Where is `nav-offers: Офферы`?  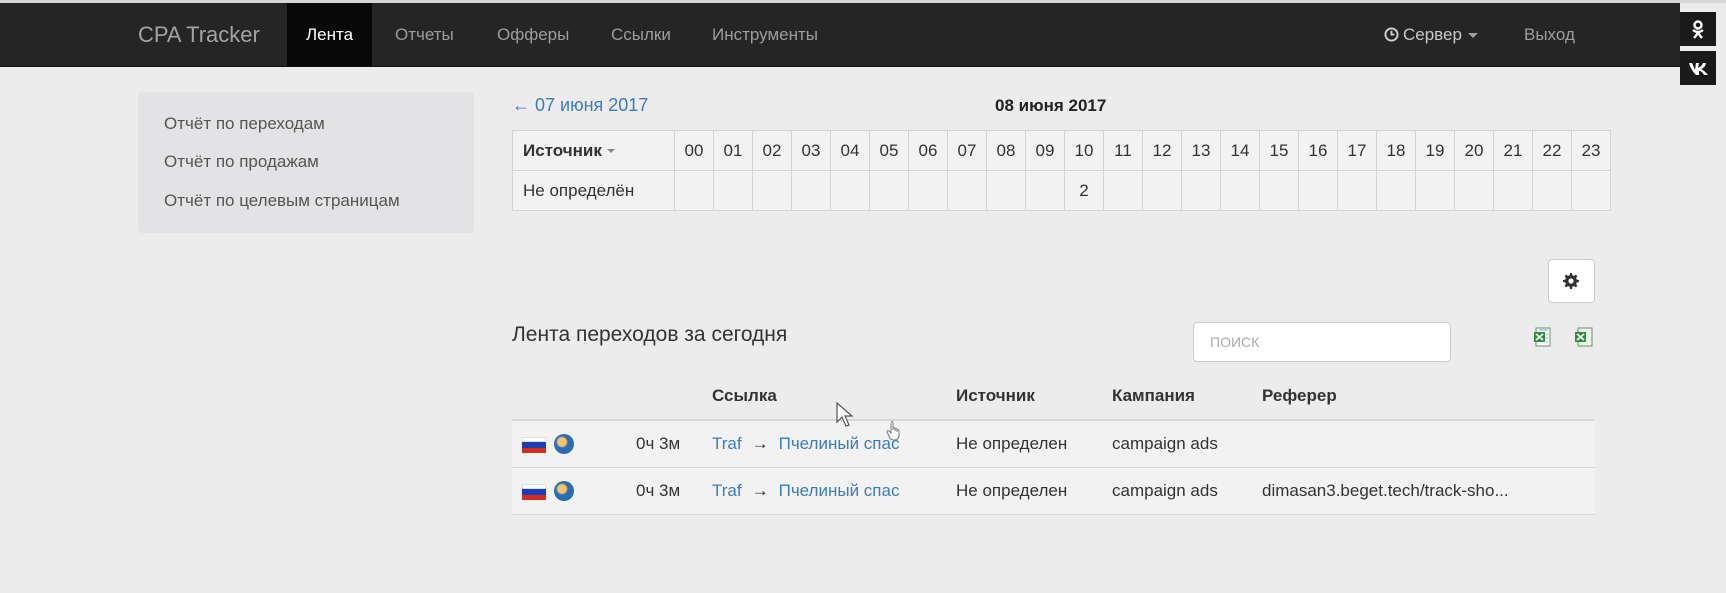 nav-offers: Офферы is located at coordinates (533, 34).